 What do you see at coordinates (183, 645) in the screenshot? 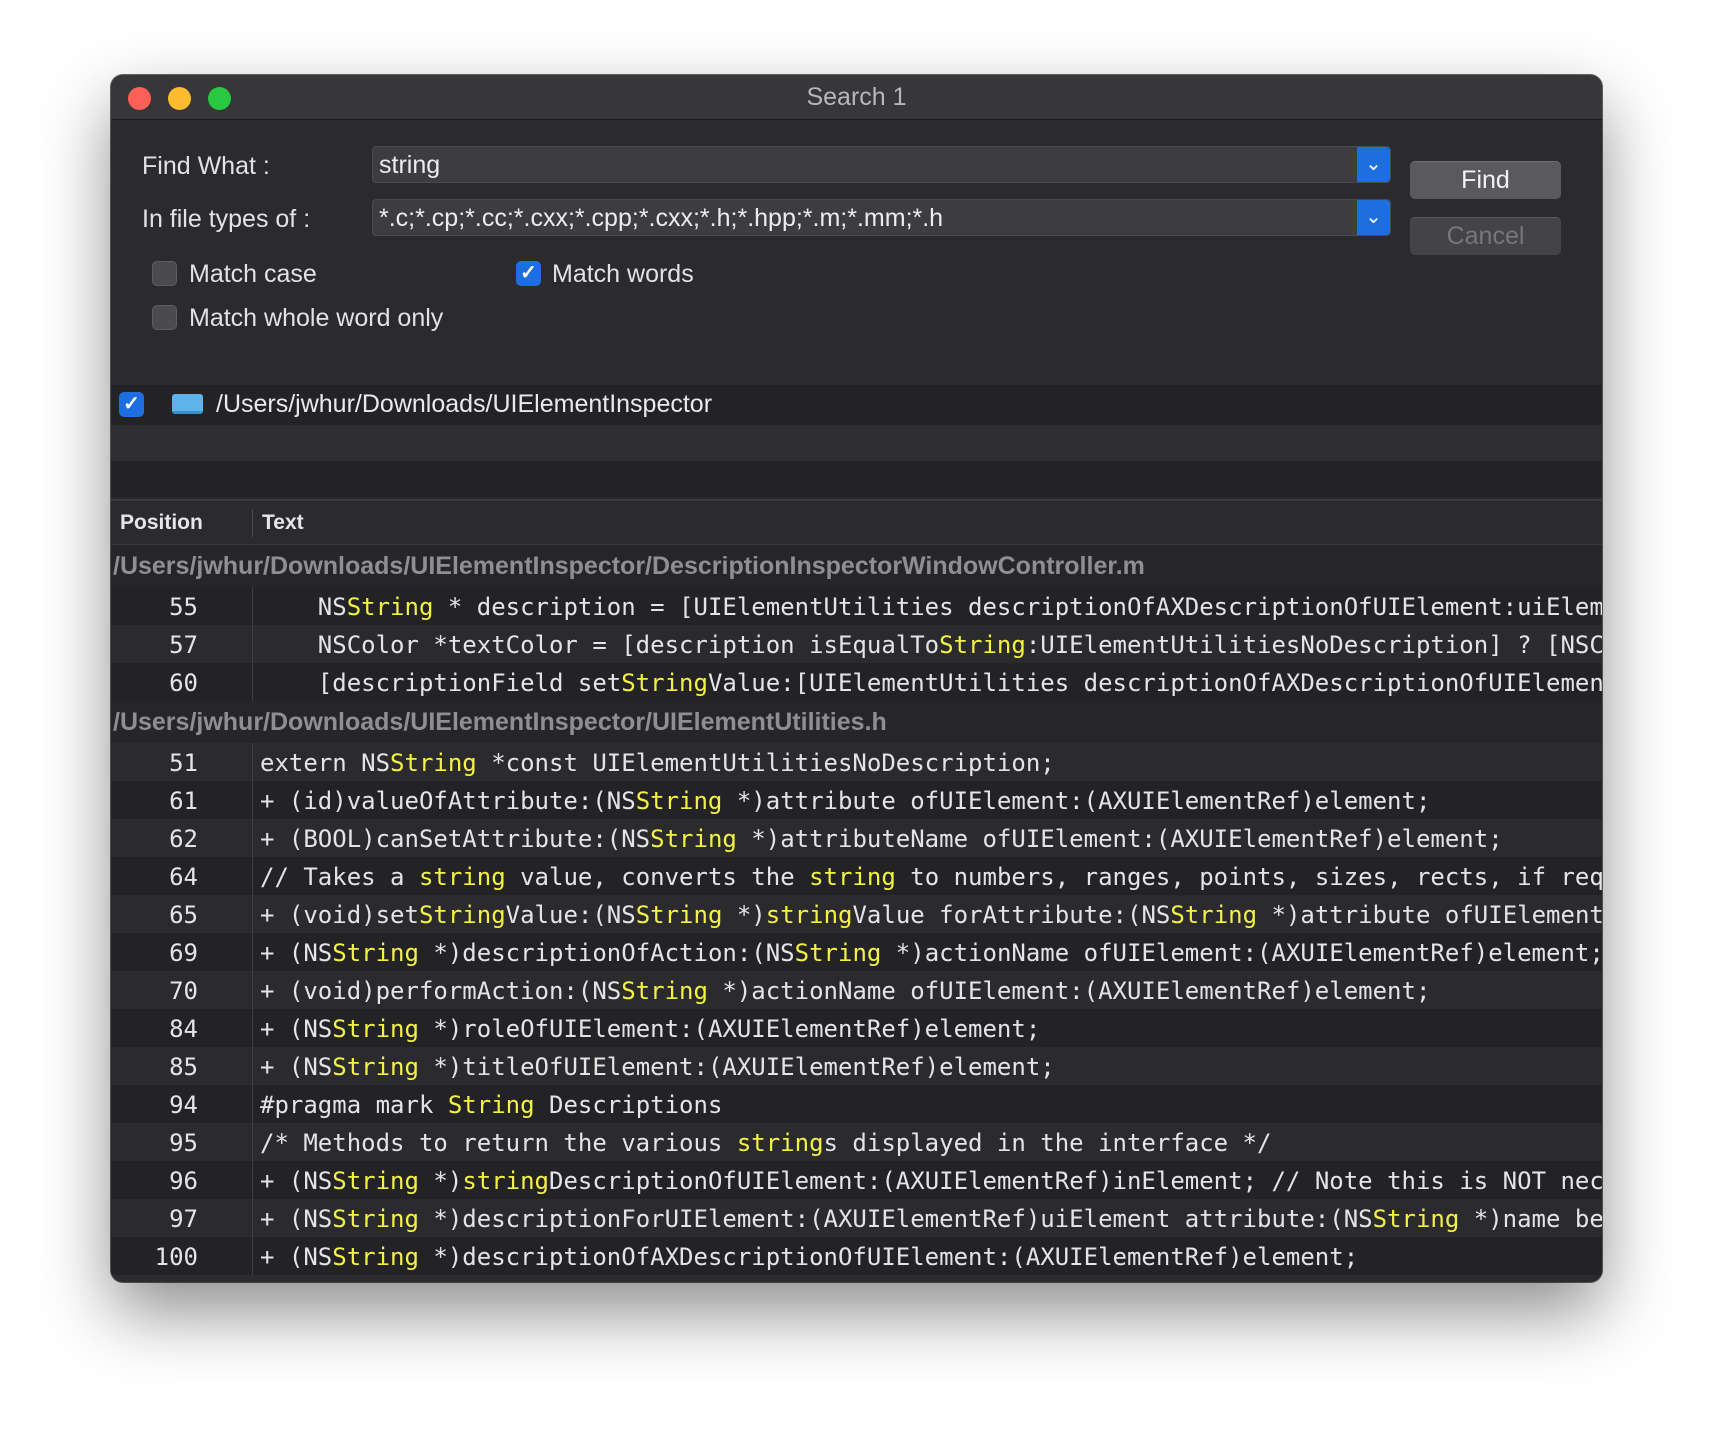
I see `line-number: 57` at bounding box center [183, 645].